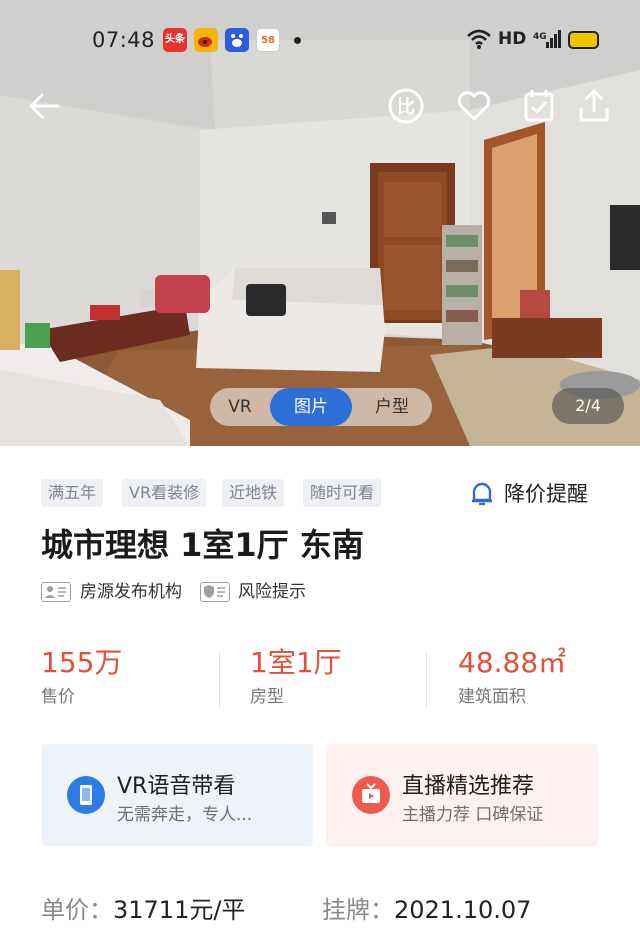 The width and height of the screenshot is (640, 945). Describe the element at coordinates (202, 545) in the screenshot. I see `listing-title: 城市理想 1室1厅 东南` at that location.